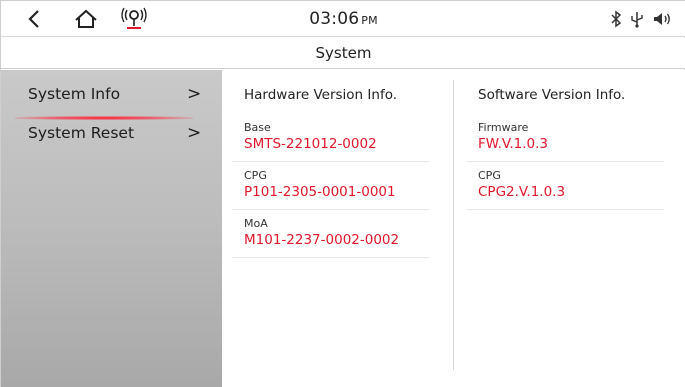  I want to click on entry-key: MoA, so click(256, 223).